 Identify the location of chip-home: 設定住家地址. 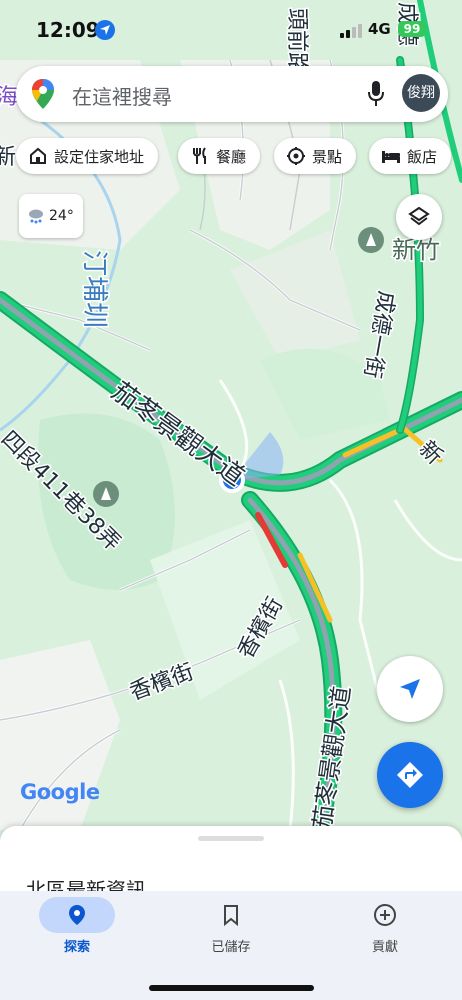
(87, 156).